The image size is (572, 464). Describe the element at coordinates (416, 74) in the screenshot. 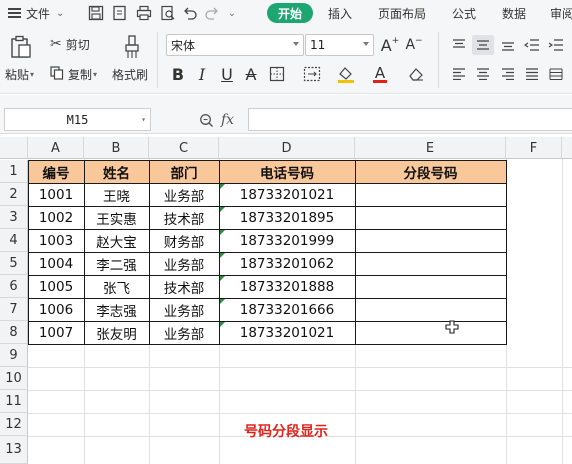

I see `clear-format-icon` at that location.